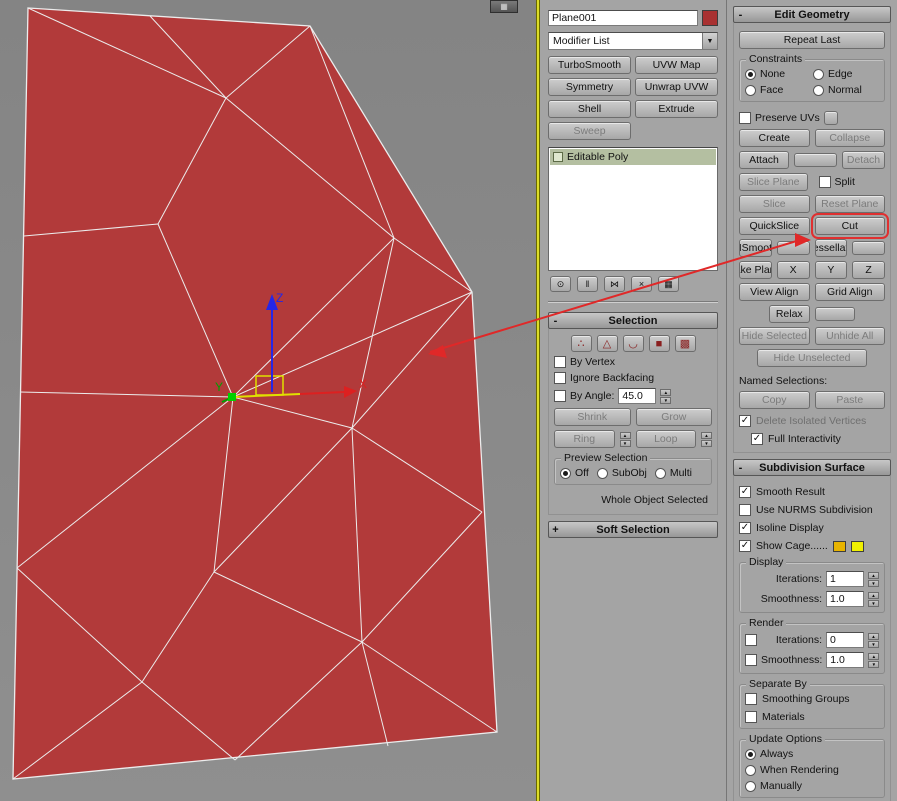 The image size is (897, 801). Describe the element at coordinates (710, 18) in the screenshot. I see `object-color-swatch` at that location.